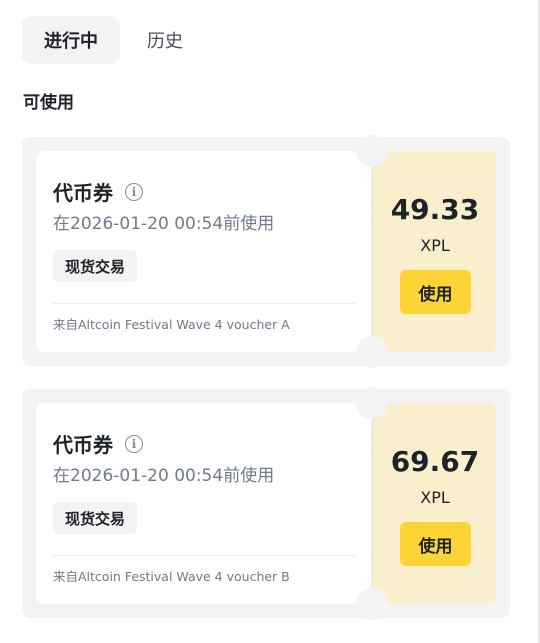  I want to click on voucher-source: 来自Altcoin Festival Wave 4 voucher B, so click(171, 576).